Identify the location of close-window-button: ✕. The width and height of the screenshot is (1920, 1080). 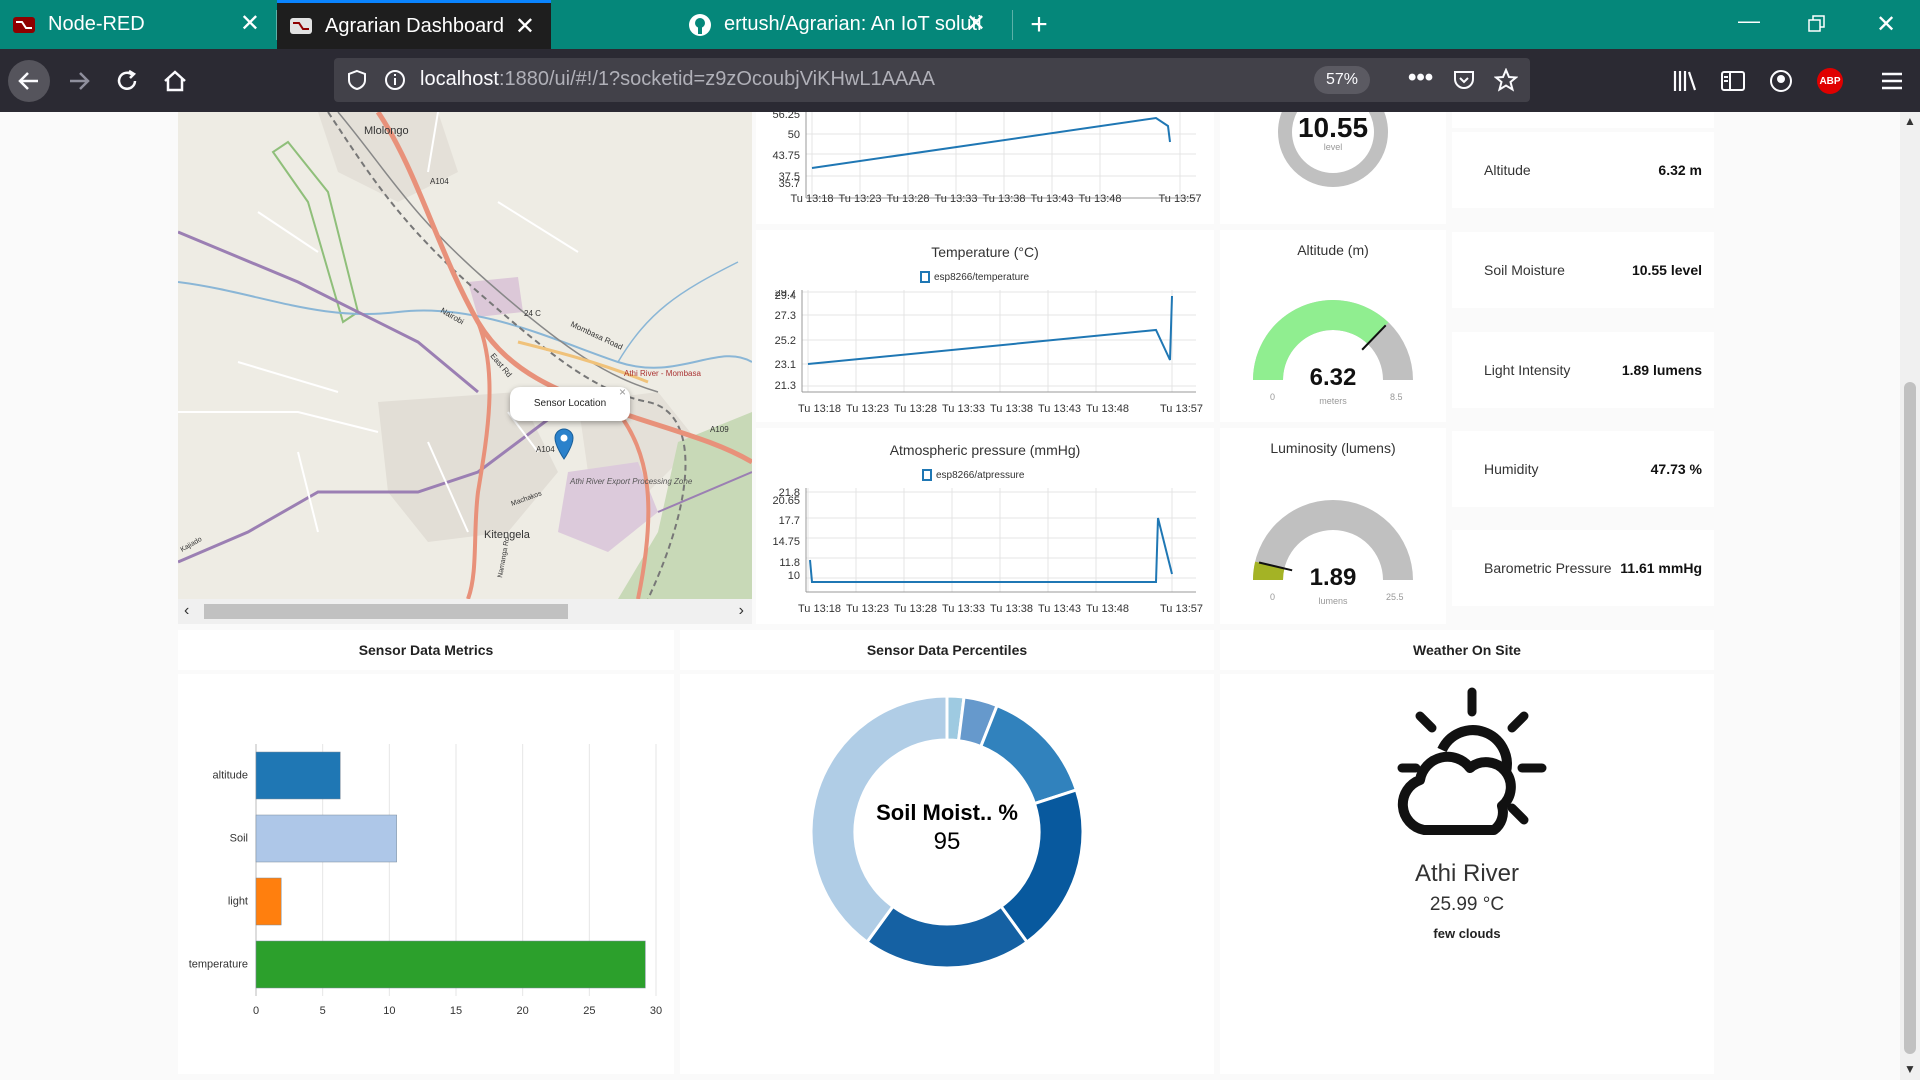
(1886, 25).